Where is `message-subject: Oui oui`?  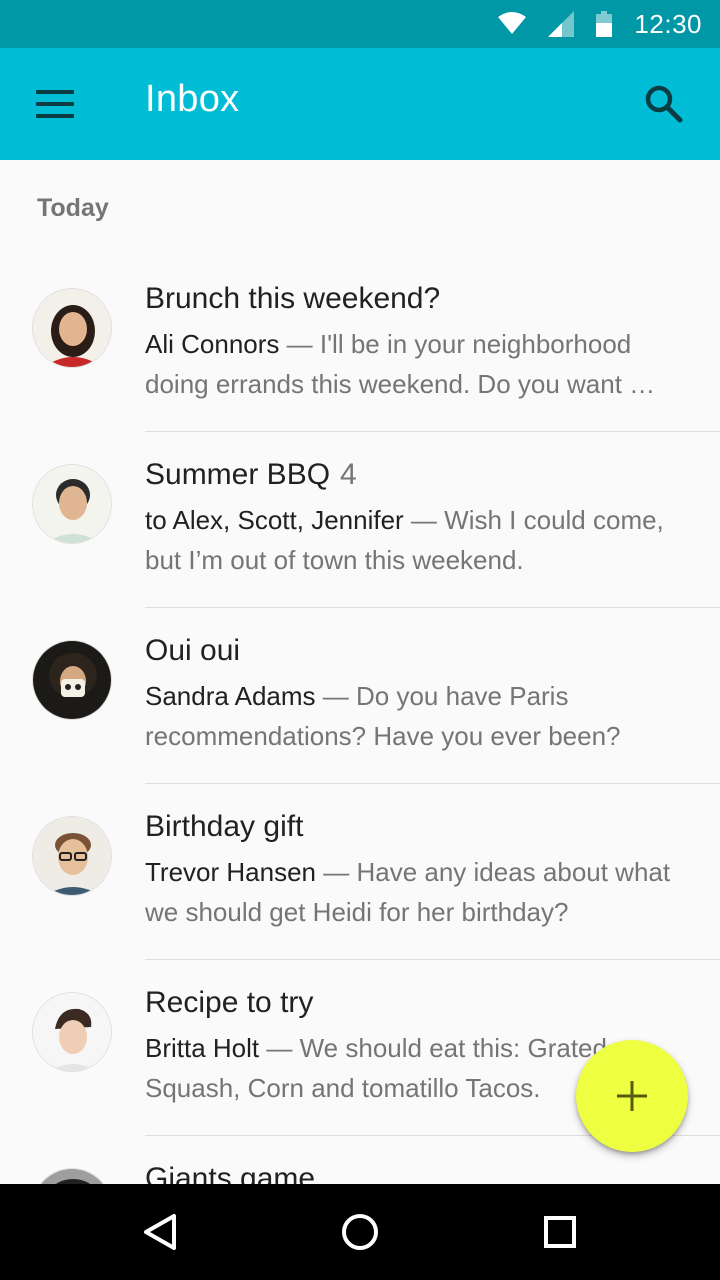 message-subject: Oui oui is located at coordinates (193, 650).